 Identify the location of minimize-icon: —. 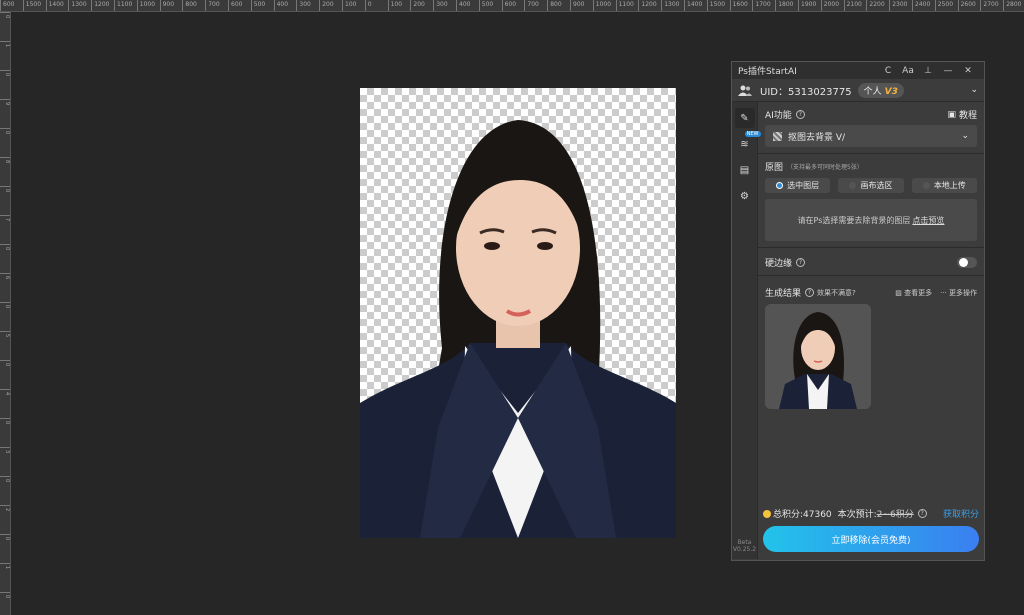
(948, 71).